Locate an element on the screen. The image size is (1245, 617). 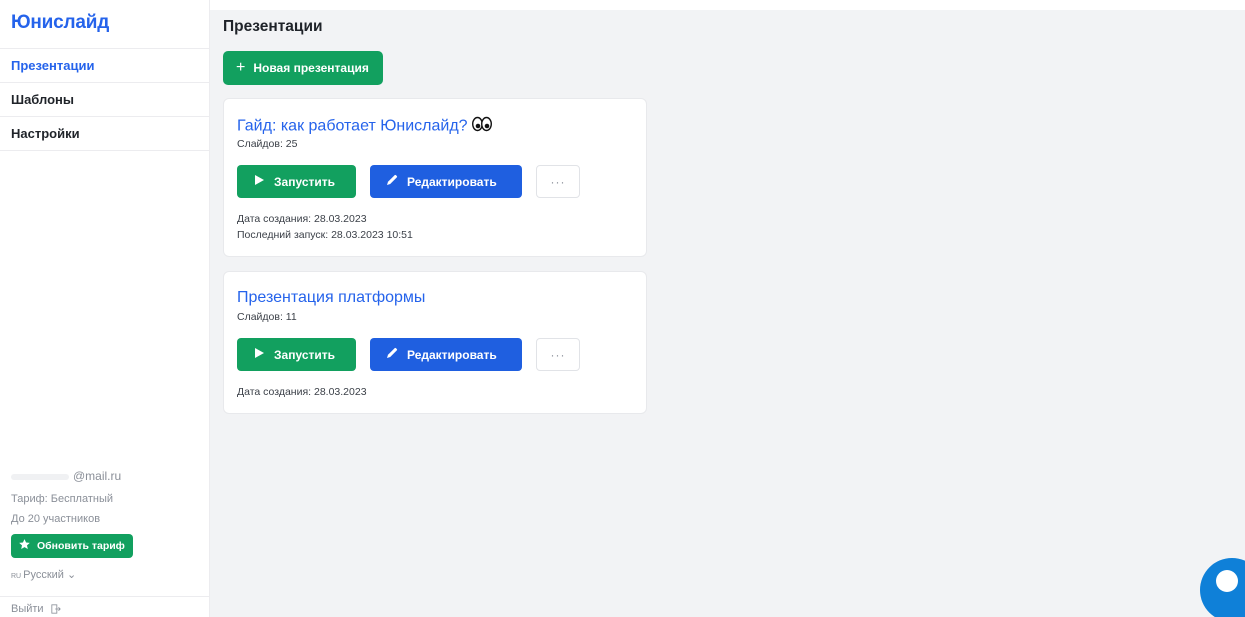
new-presentation-button: + Новая презентация is located at coordinates (303, 68).